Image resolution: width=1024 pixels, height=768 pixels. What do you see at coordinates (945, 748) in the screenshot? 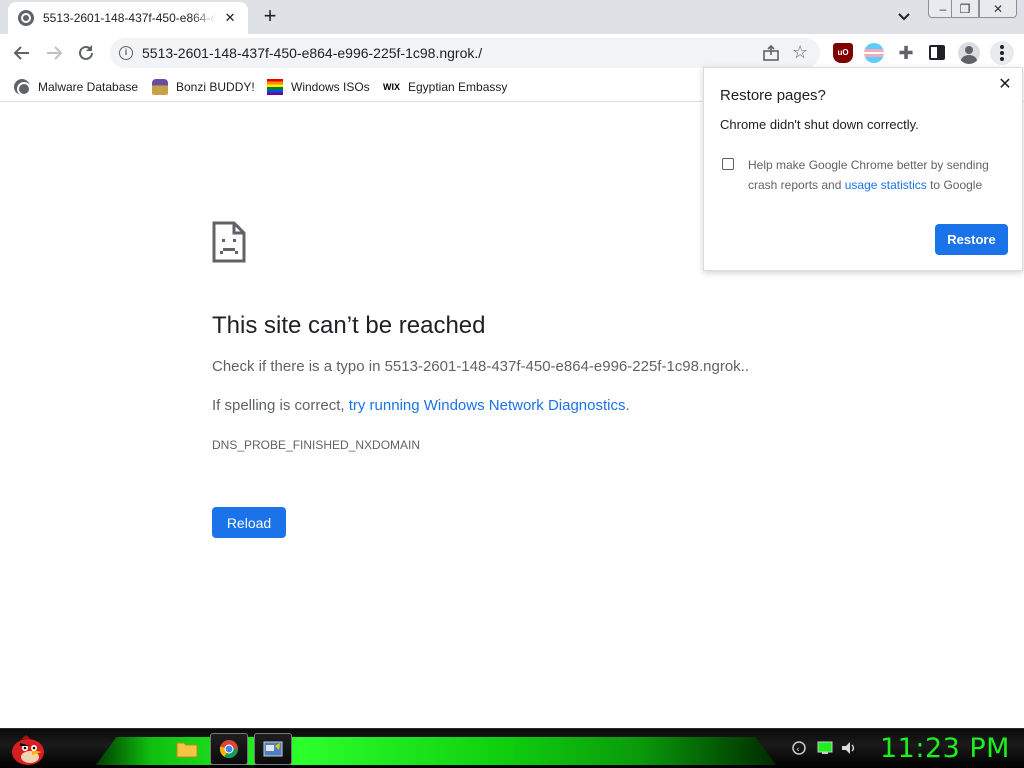
I see `taskbar-clock: 11:23 PM` at bounding box center [945, 748].